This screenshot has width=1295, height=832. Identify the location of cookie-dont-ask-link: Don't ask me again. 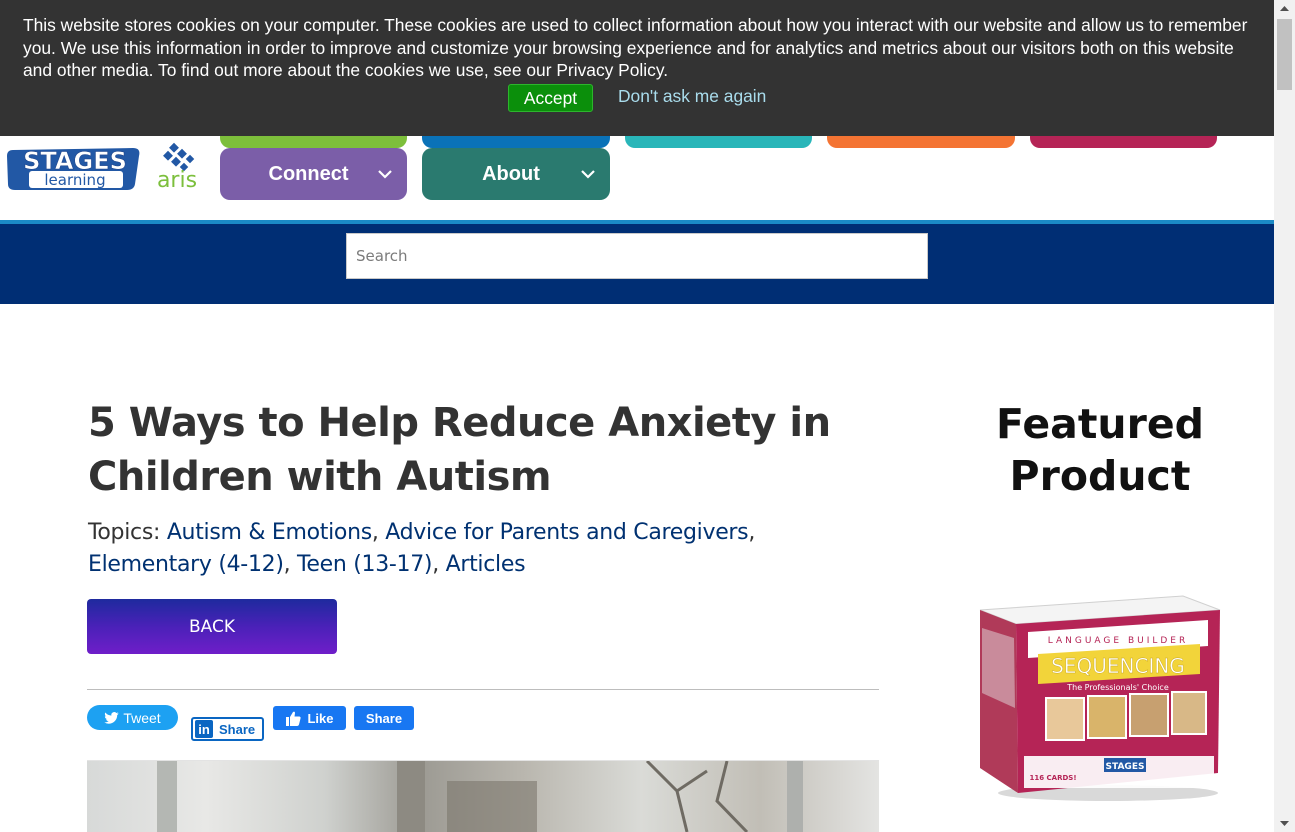
(692, 96).